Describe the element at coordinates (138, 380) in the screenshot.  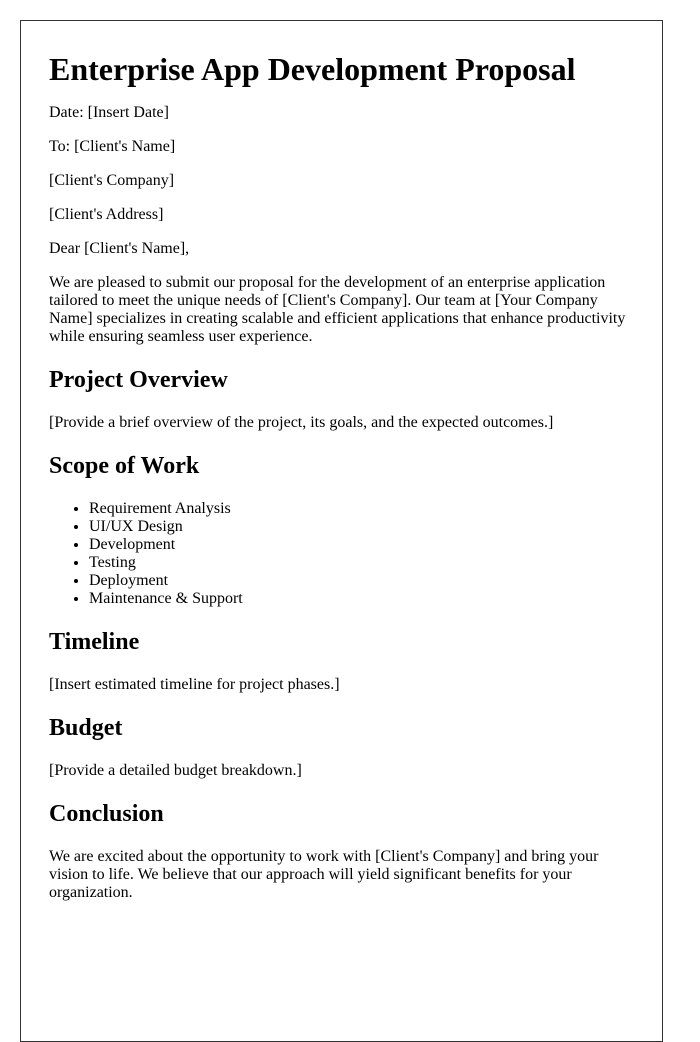
I see `section-heading: Project Overview` at that location.